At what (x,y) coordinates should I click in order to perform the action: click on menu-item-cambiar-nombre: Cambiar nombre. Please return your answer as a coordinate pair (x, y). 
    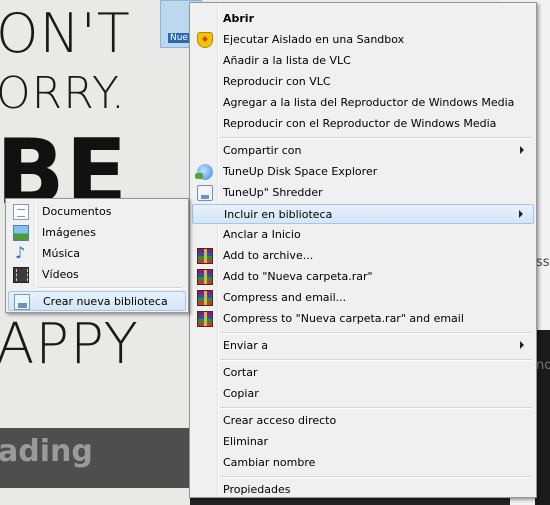
    Looking at the image, I should click on (363, 463).